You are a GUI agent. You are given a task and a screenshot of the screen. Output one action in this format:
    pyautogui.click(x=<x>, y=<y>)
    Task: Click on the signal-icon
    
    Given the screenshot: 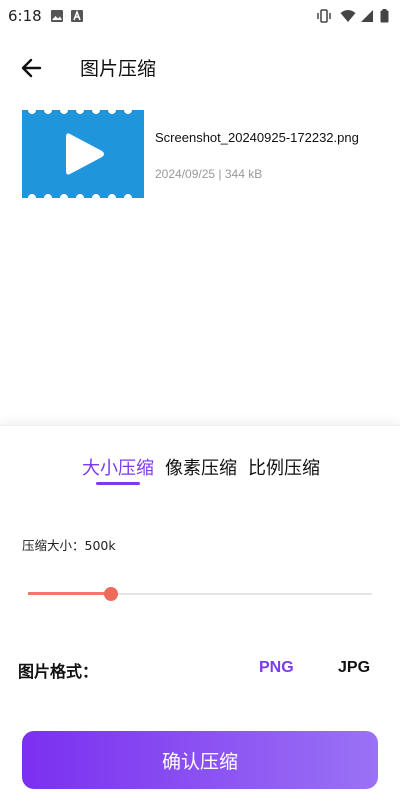 What is the action you would take?
    pyautogui.click(x=367, y=16)
    